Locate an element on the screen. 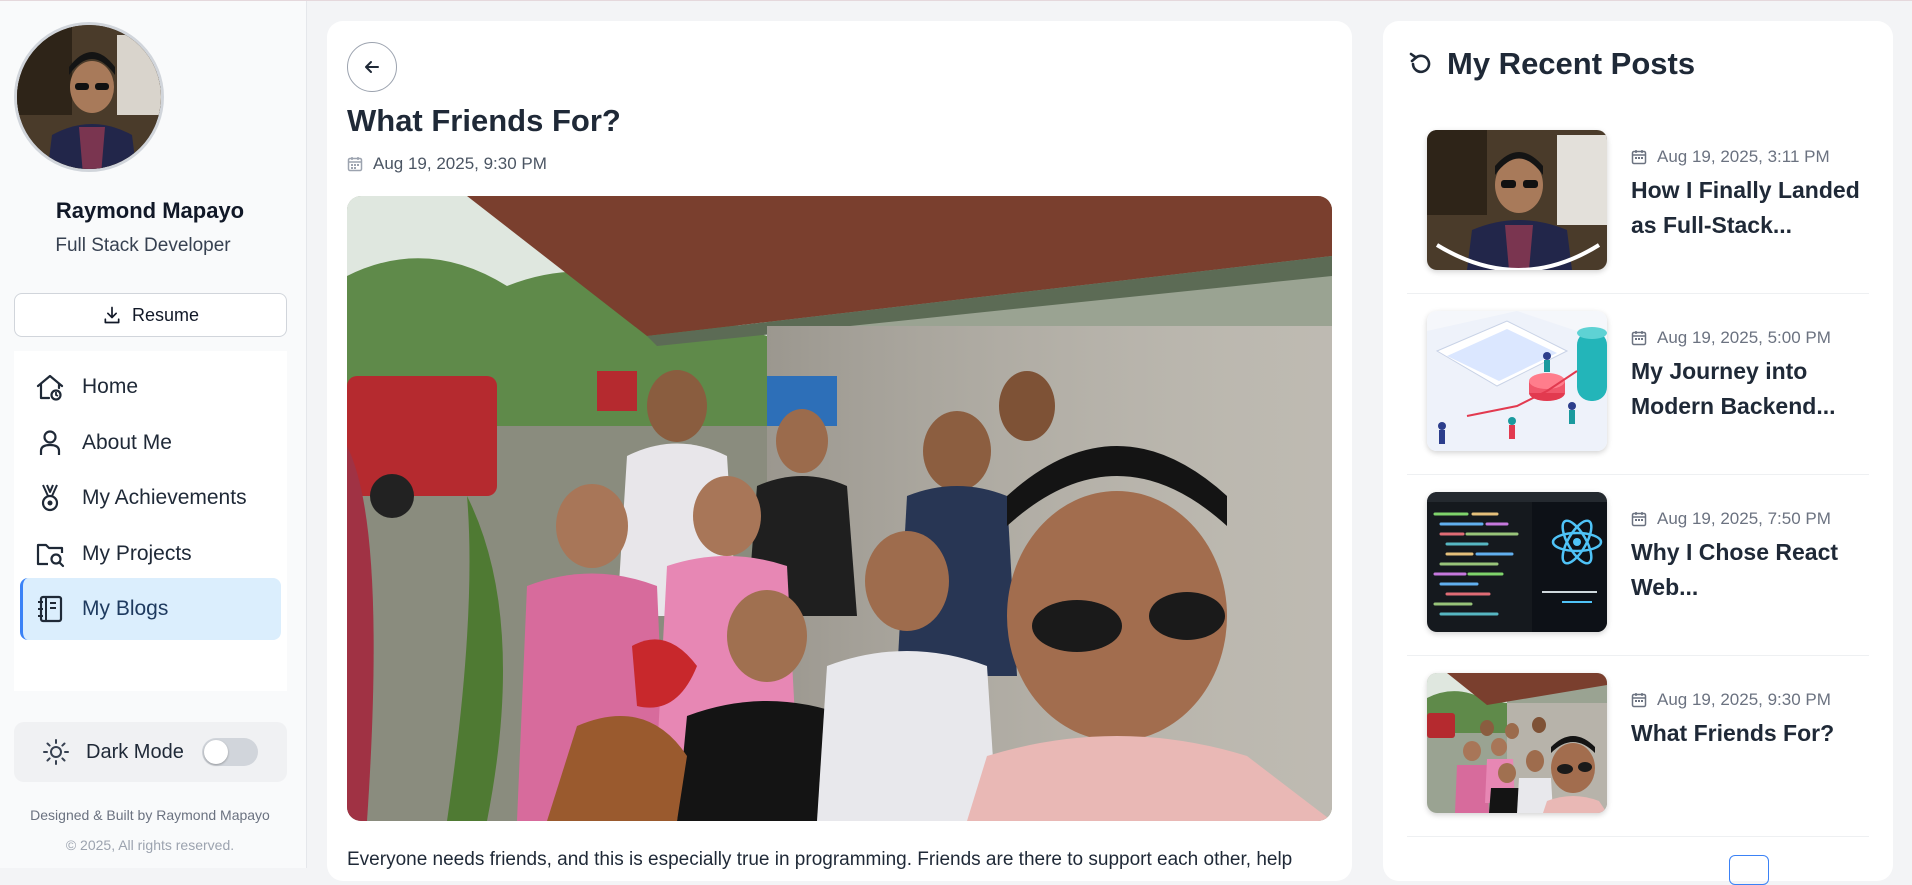  recent-posts-title: My Recent Posts is located at coordinates (1571, 63).